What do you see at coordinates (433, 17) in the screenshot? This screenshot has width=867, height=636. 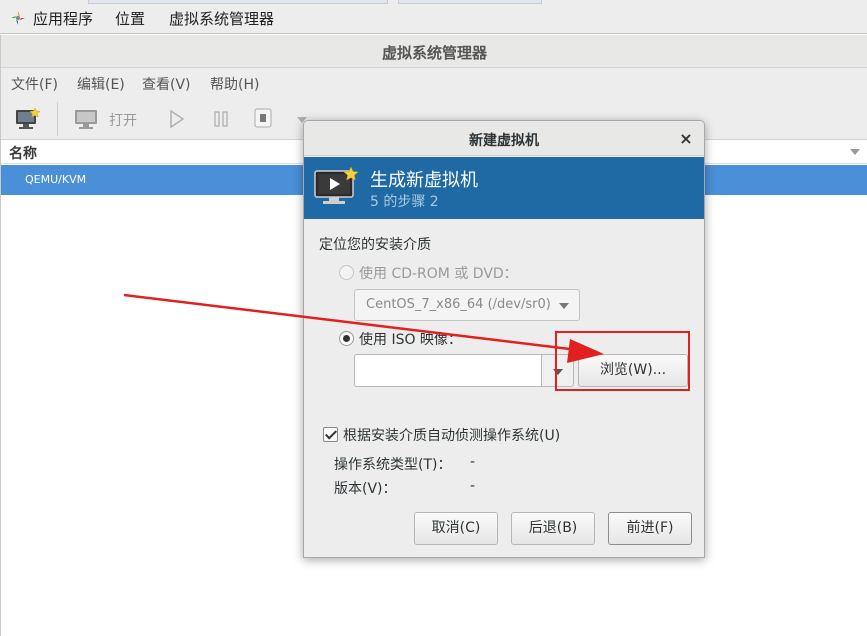 I see `gnome-top-bar: 应用程序 位置 虚拟系统管理器` at bounding box center [433, 17].